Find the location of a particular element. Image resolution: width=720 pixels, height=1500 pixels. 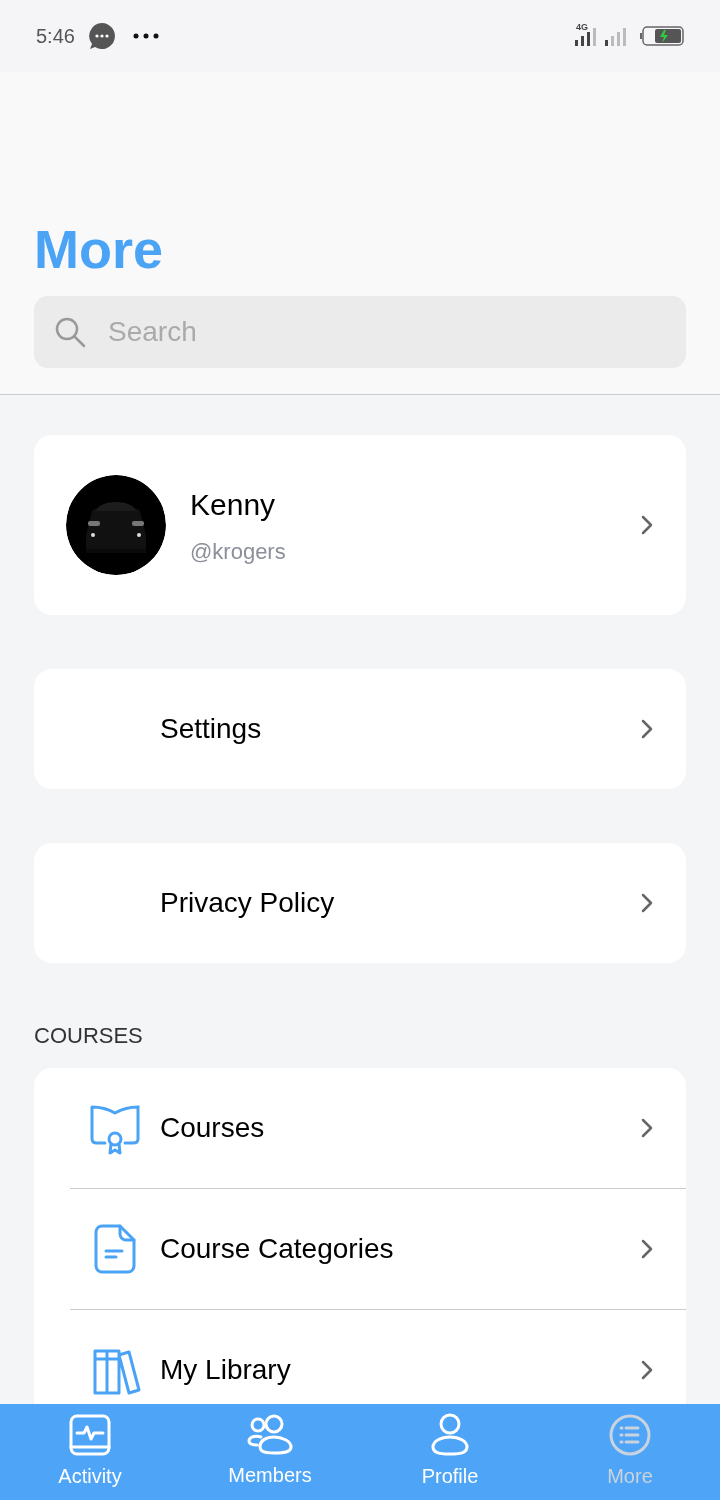

document-icon is located at coordinates (115, 1249).